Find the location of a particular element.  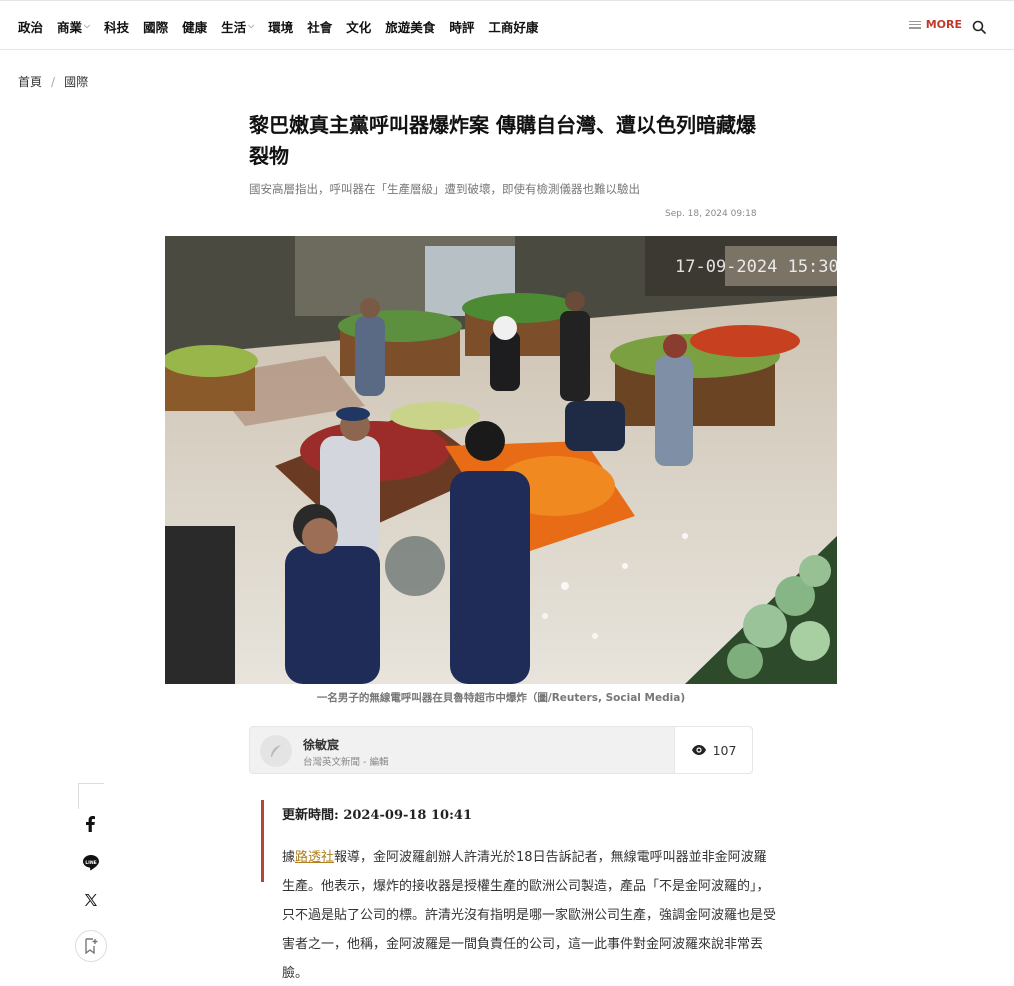

more-label: MORE is located at coordinates (943, 24).